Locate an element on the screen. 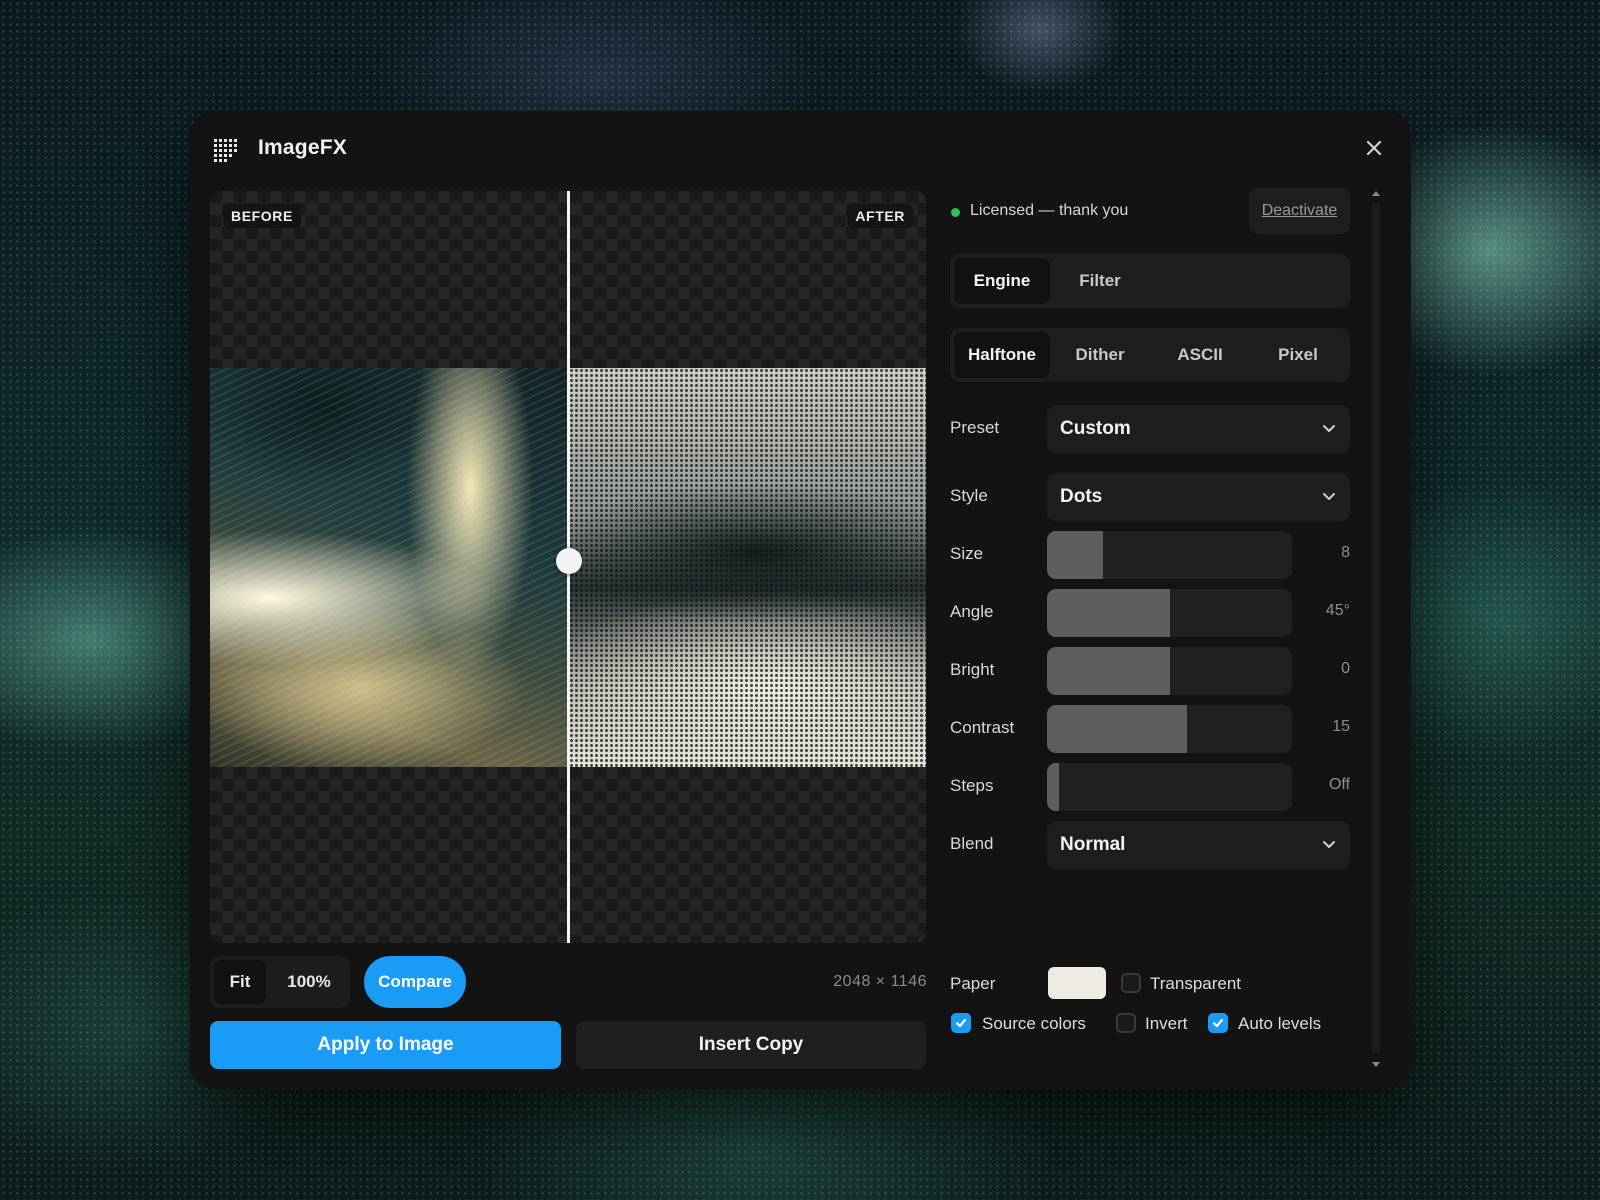 The width and height of the screenshot is (1600, 1200). auto-levels-label: Auto levels is located at coordinates (1280, 1023).